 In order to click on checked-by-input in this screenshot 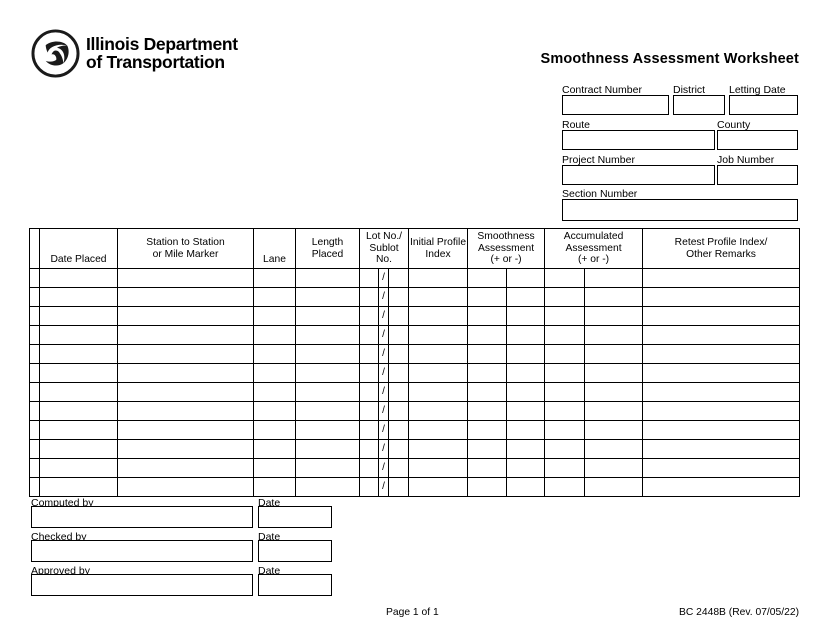, I will do `click(142, 551)`.